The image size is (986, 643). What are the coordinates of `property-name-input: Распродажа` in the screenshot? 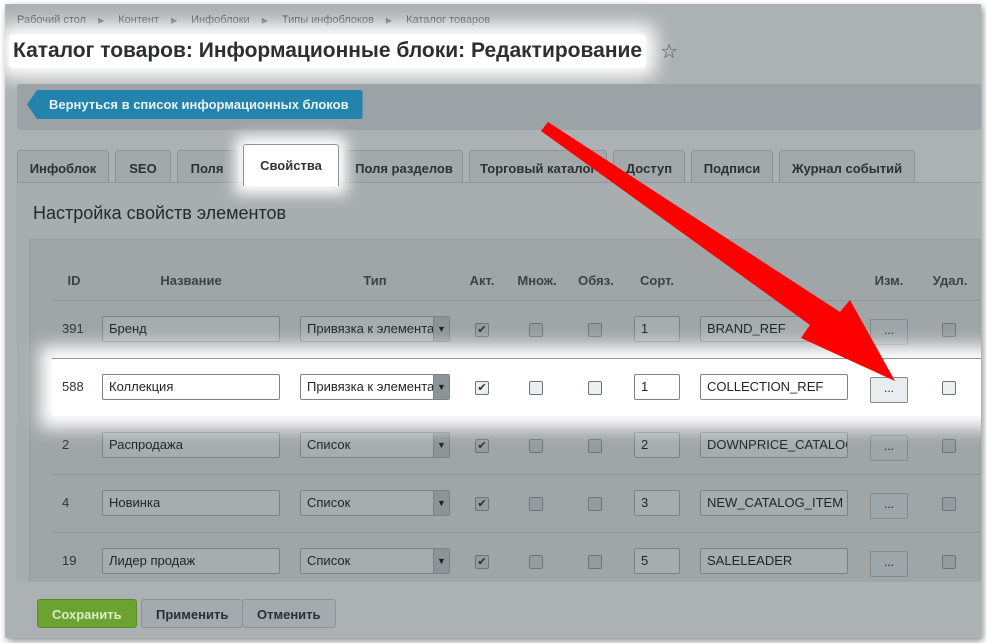 It's located at (191, 445).